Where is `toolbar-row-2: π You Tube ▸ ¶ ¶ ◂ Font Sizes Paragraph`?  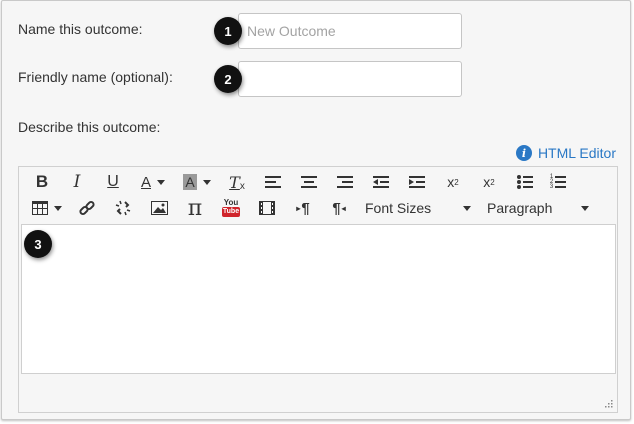 toolbar-row-2: π You Tube ▸ ¶ ¶ ◂ Font Sizes Paragraph is located at coordinates (309, 208).